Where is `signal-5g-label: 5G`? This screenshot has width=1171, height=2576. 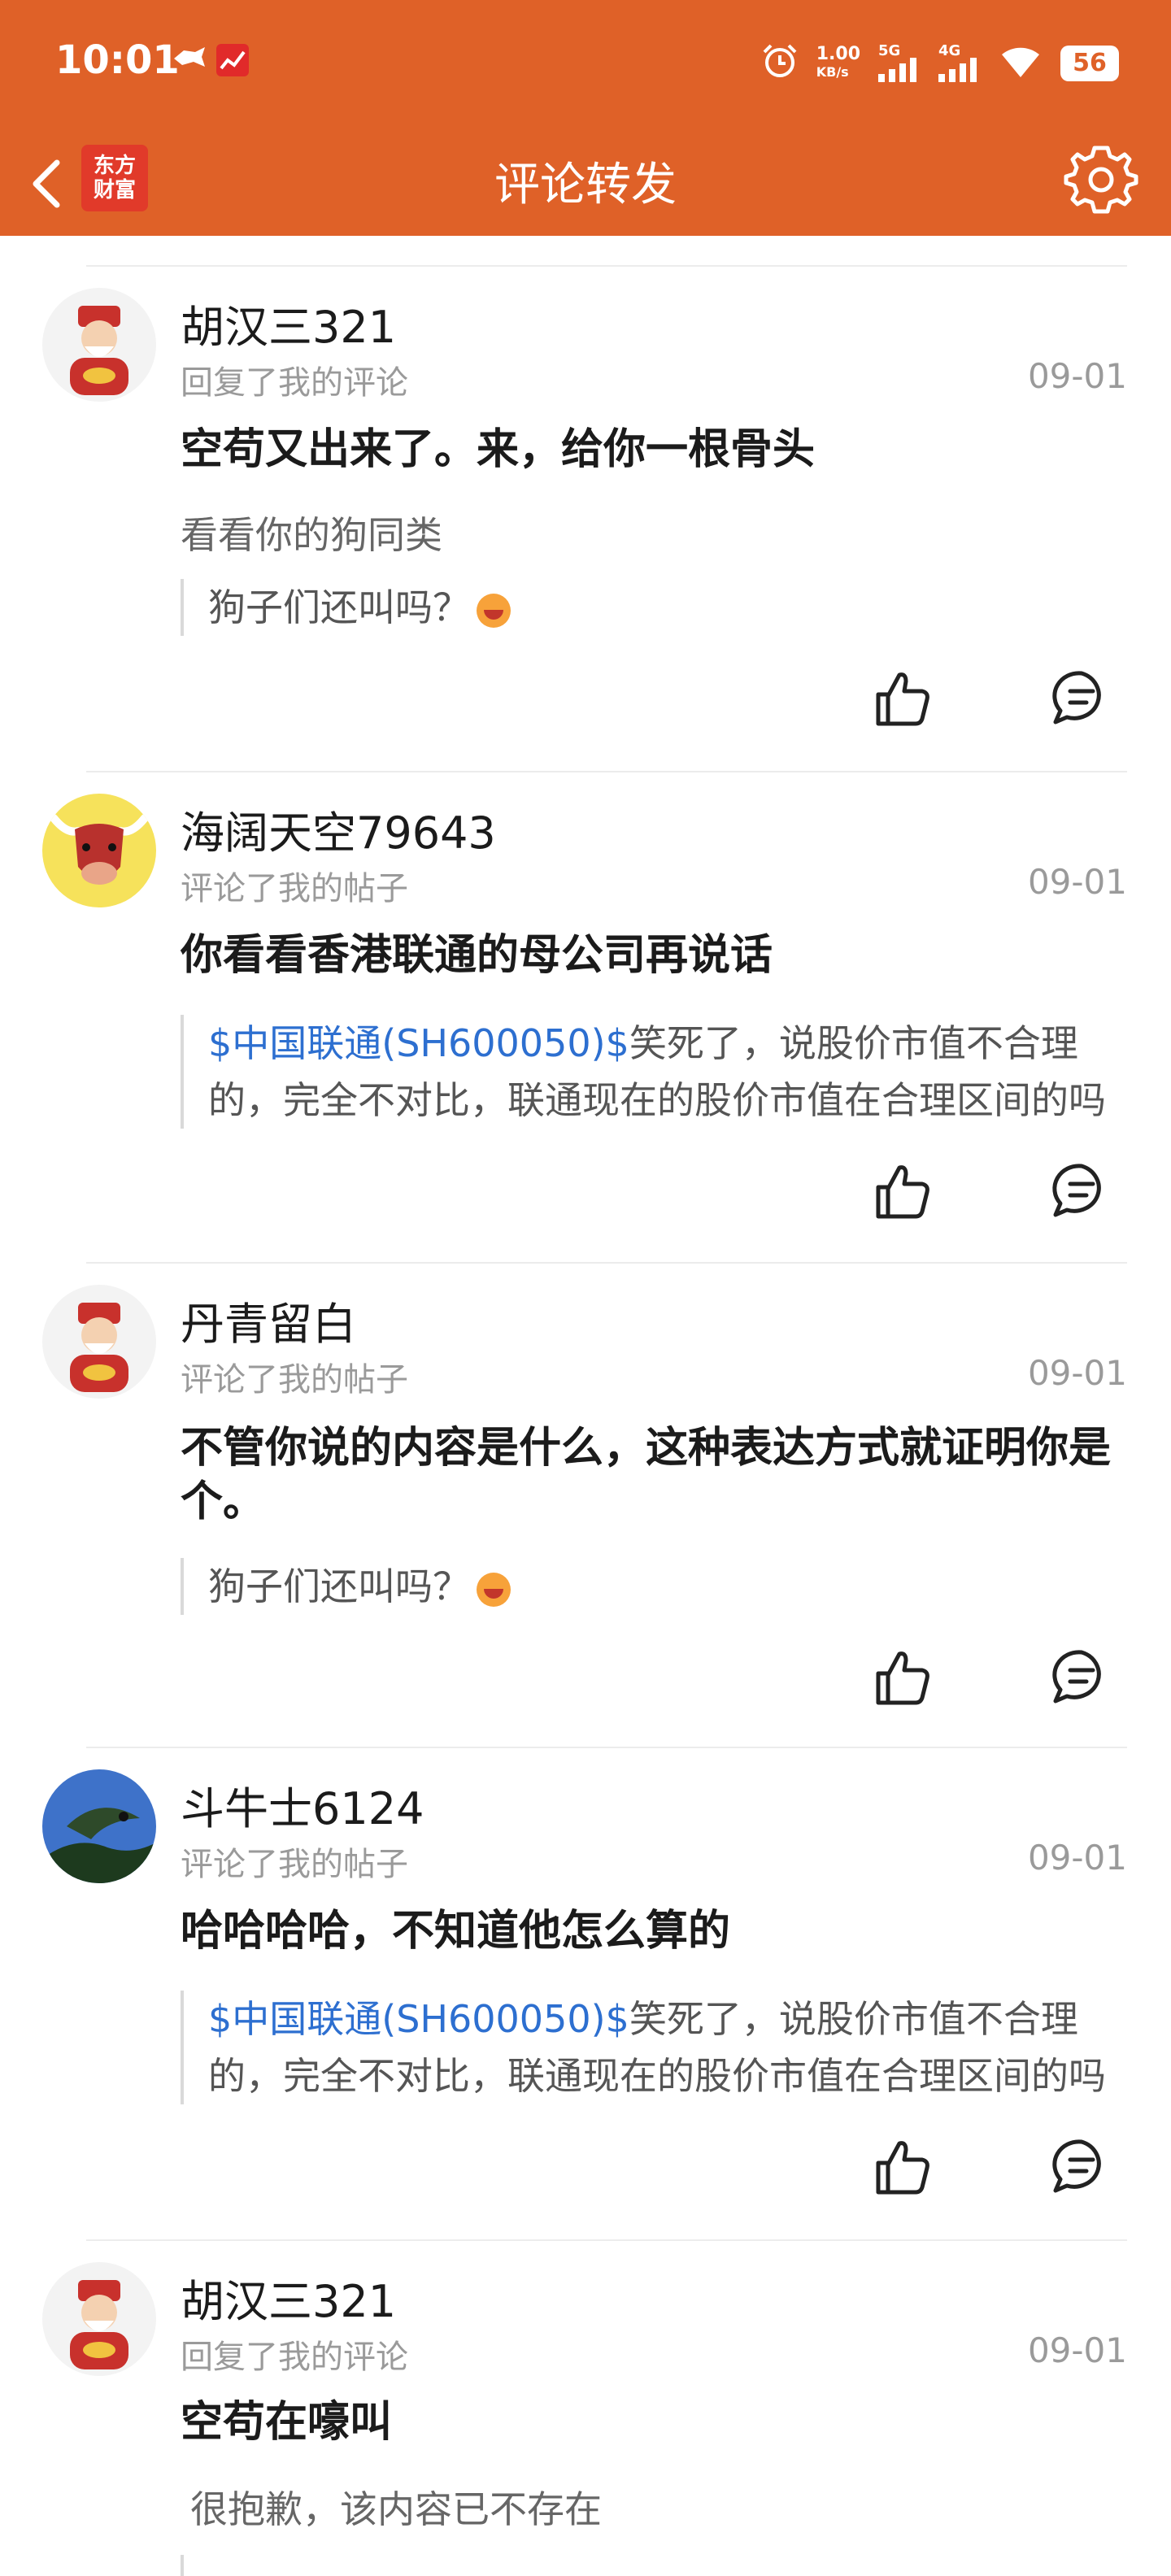
signal-5g-label: 5G is located at coordinates (890, 51).